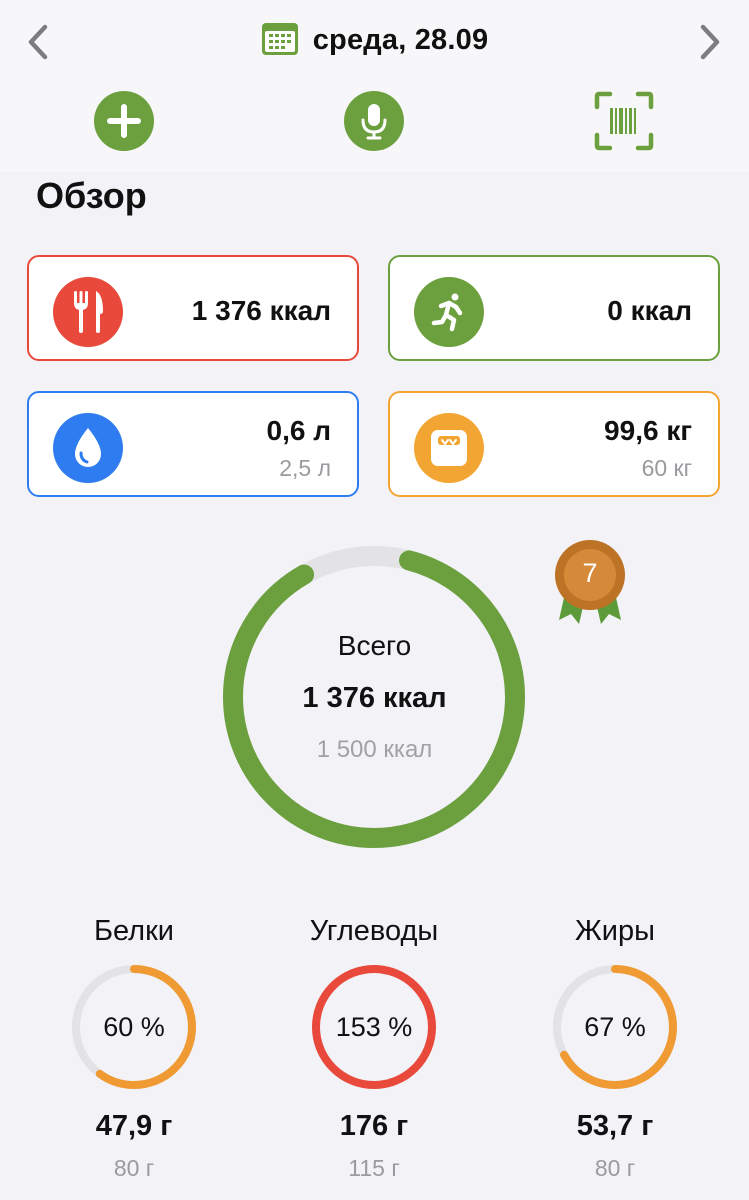 This screenshot has height=1200, width=749. What do you see at coordinates (374, 749) in the screenshot?
I see `total-goal: 1 500 ккал` at bounding box center [374, 749].